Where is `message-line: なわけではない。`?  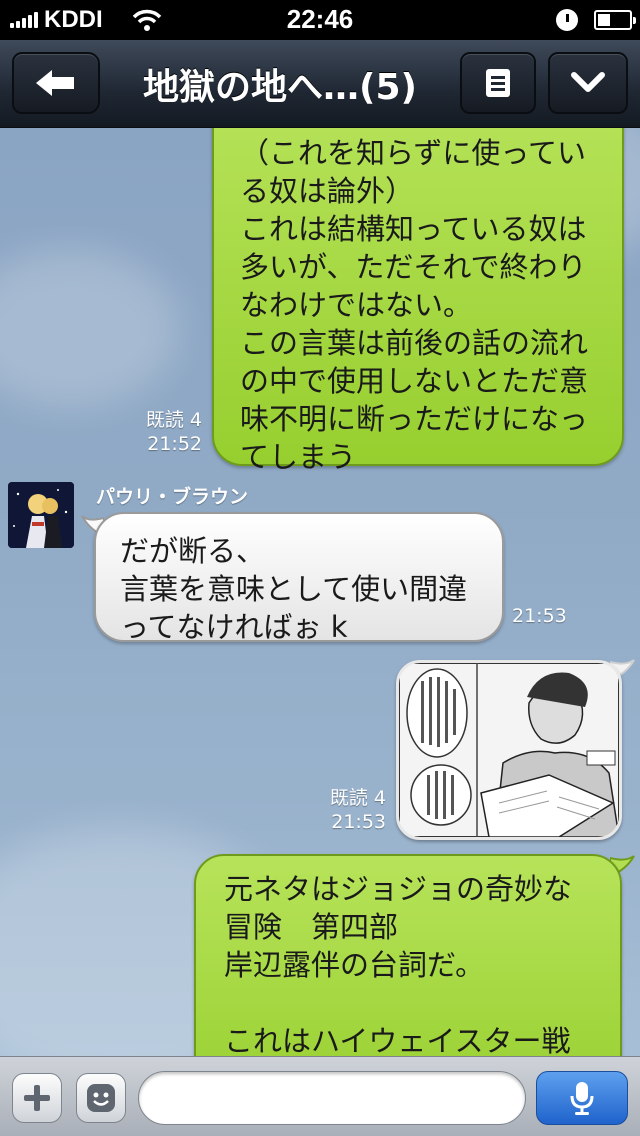 message-line: なわけではない。 is located at coordinates (356, 305).